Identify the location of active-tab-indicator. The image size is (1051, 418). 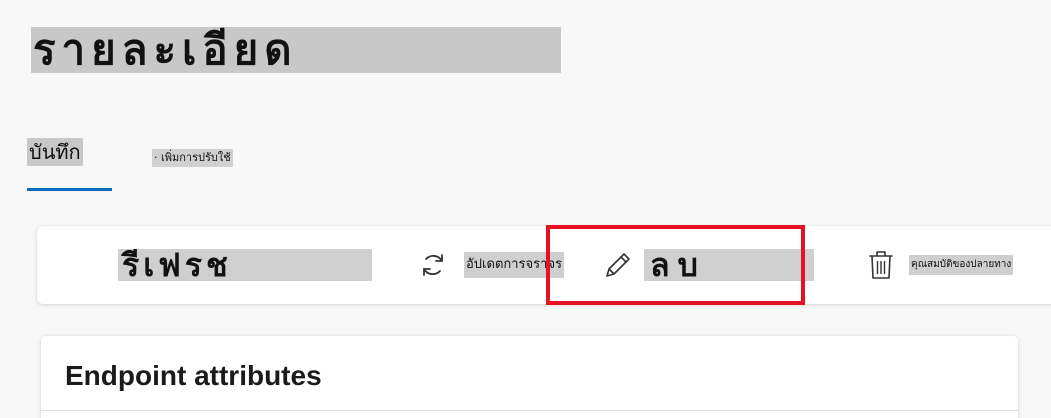
(69, 189).